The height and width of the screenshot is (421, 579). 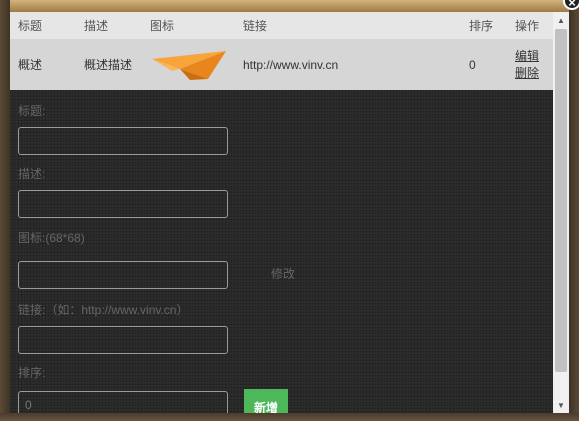 What do you see at coordinates (30, 65) in the screenshot?
I see `row-title: 概述` at bounding box center [30, 65].